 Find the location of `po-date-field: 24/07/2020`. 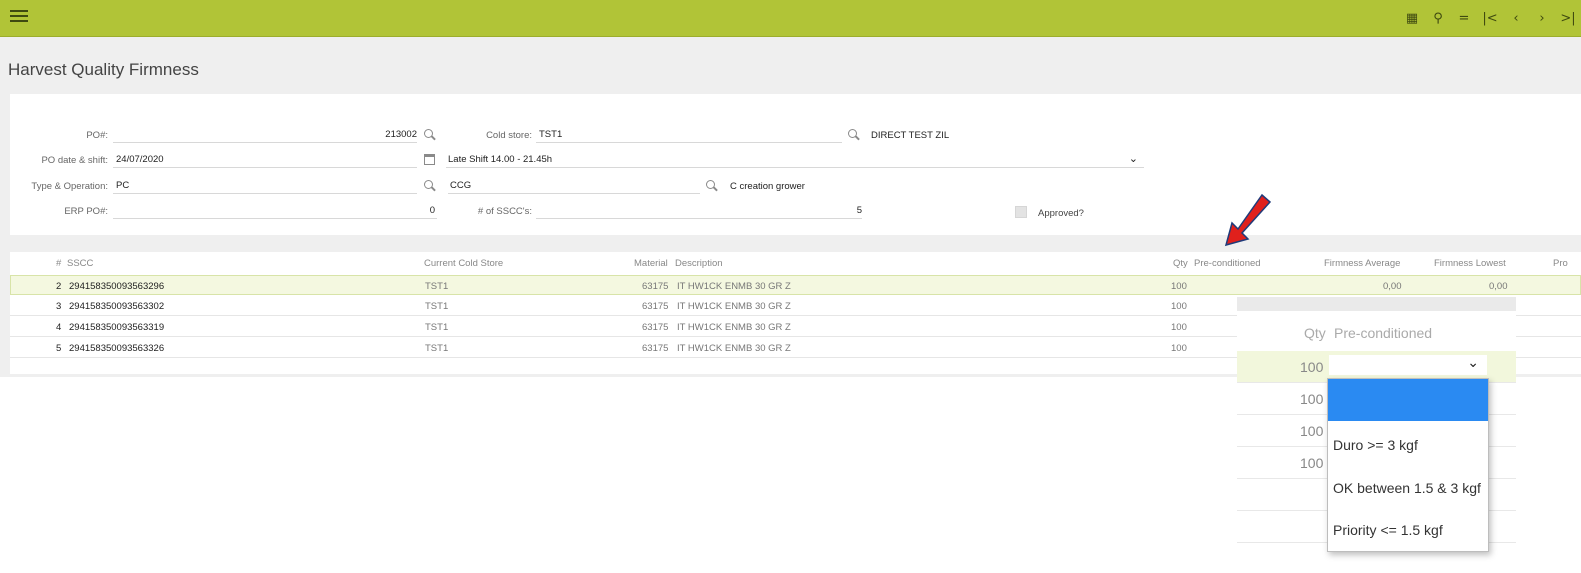

po-date-field: 24/07/2020 is located at coordinates (265, 160).